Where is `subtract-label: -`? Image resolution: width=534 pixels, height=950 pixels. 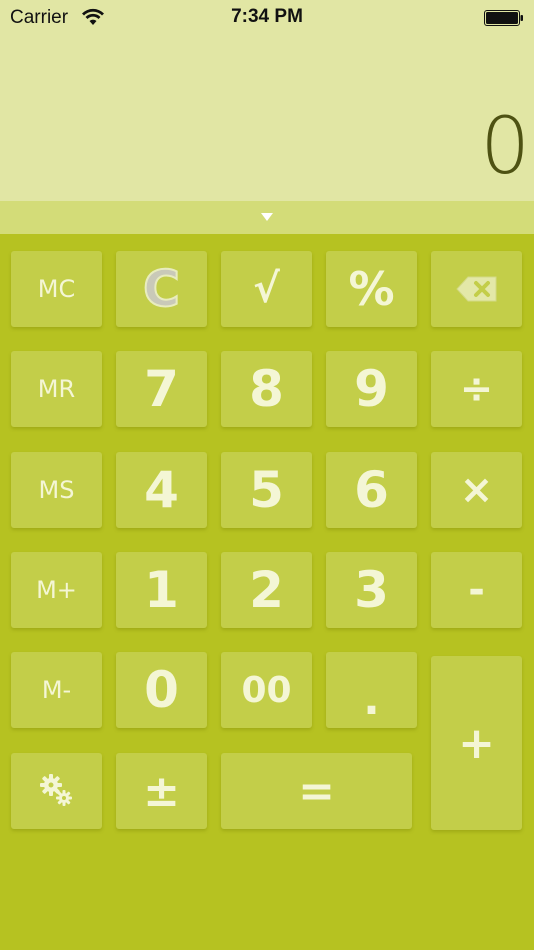 subtract-label: - is located at coordinates (476, 590).